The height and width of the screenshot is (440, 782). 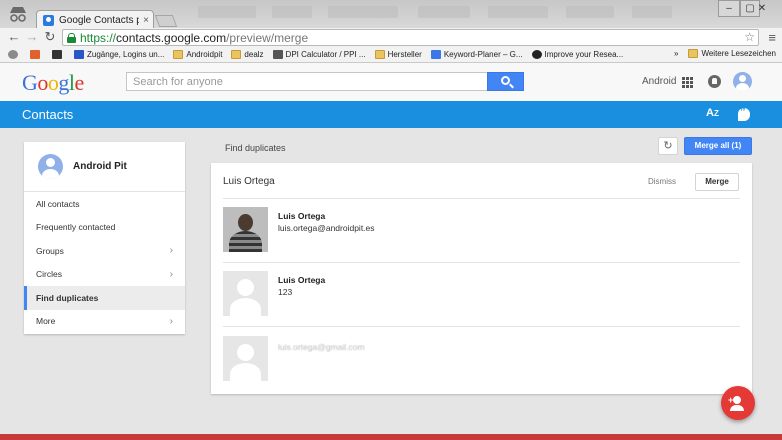 What do you see at coordinates (245, 229) in the screenshot?
I see `contact-photo` at bounding box center [245, 229].